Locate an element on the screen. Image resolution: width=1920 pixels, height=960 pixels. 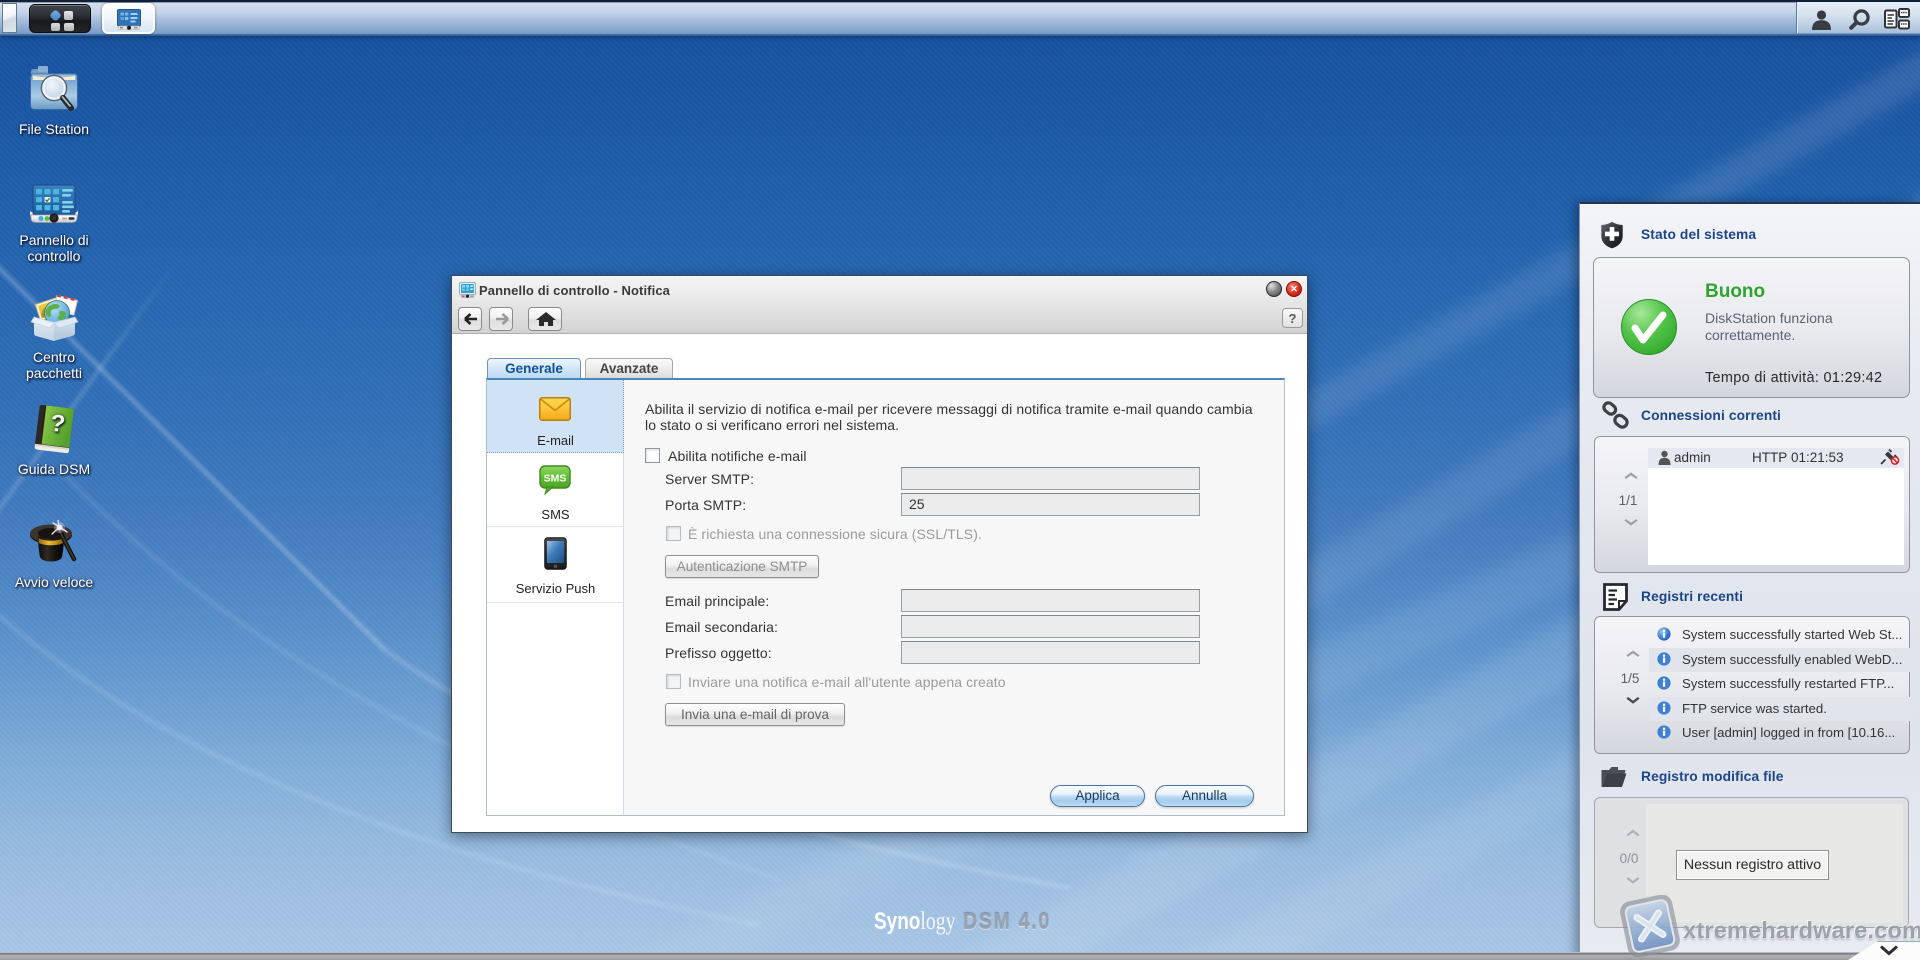
svg-text: SMS is located at coordinates (555, 479).